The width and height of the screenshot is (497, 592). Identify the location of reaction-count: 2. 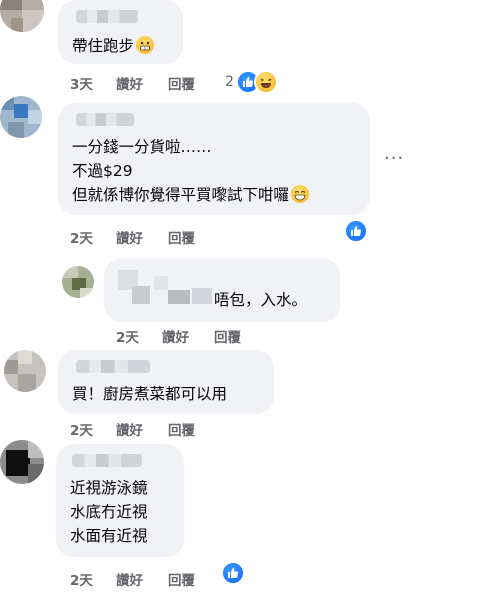
(229, 82).